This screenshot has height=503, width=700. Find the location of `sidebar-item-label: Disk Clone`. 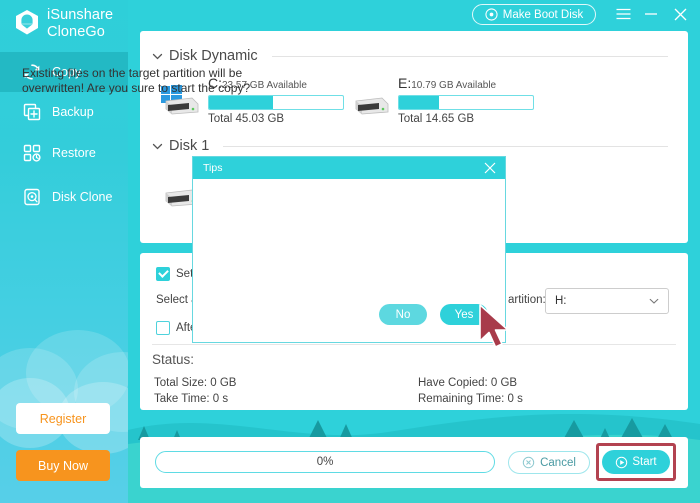

sidebar-item-label: Disk Clone is located at coordinates (82, 197).